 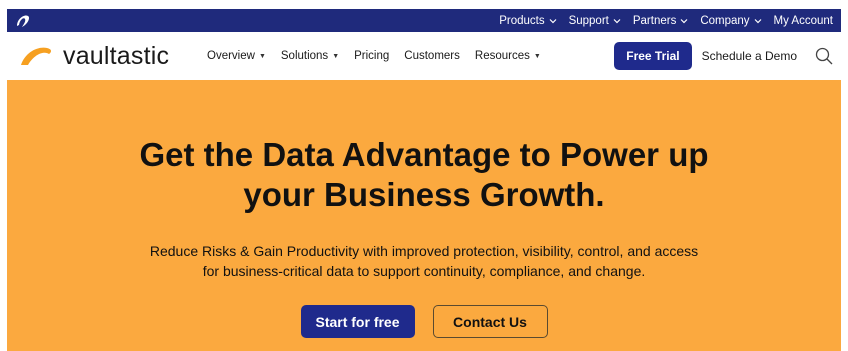 I want to click on brand-mark, so click(x=23, y=21).